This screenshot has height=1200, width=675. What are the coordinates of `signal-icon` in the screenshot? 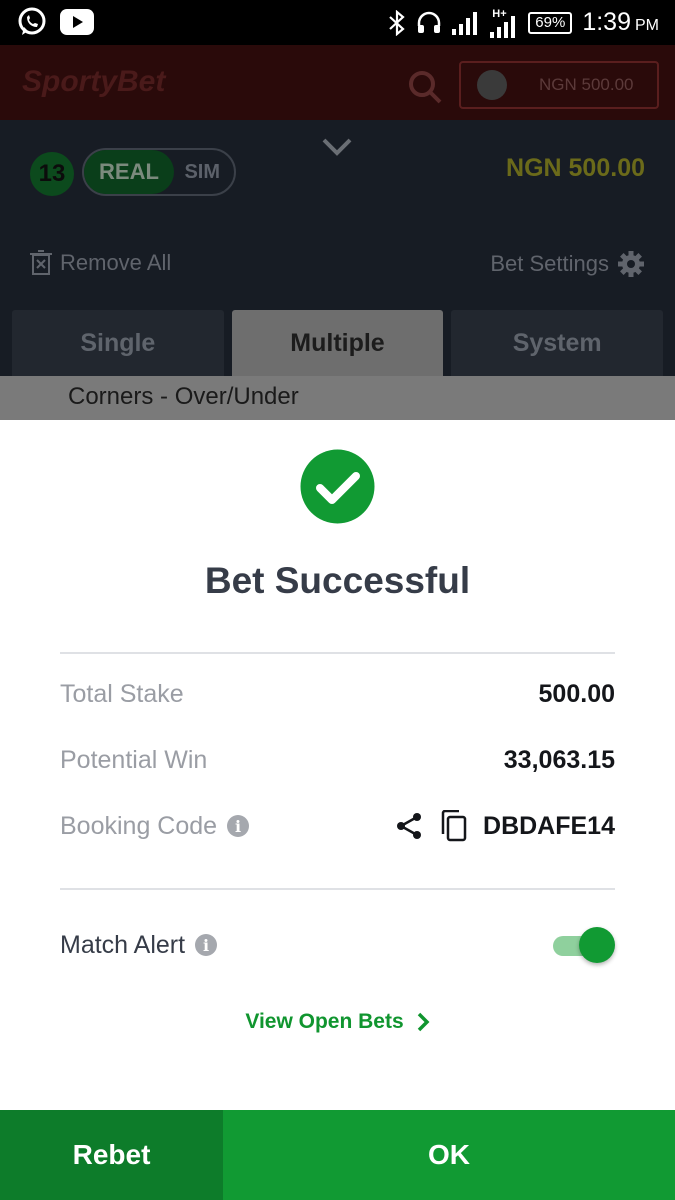 It's located at (465, 23).